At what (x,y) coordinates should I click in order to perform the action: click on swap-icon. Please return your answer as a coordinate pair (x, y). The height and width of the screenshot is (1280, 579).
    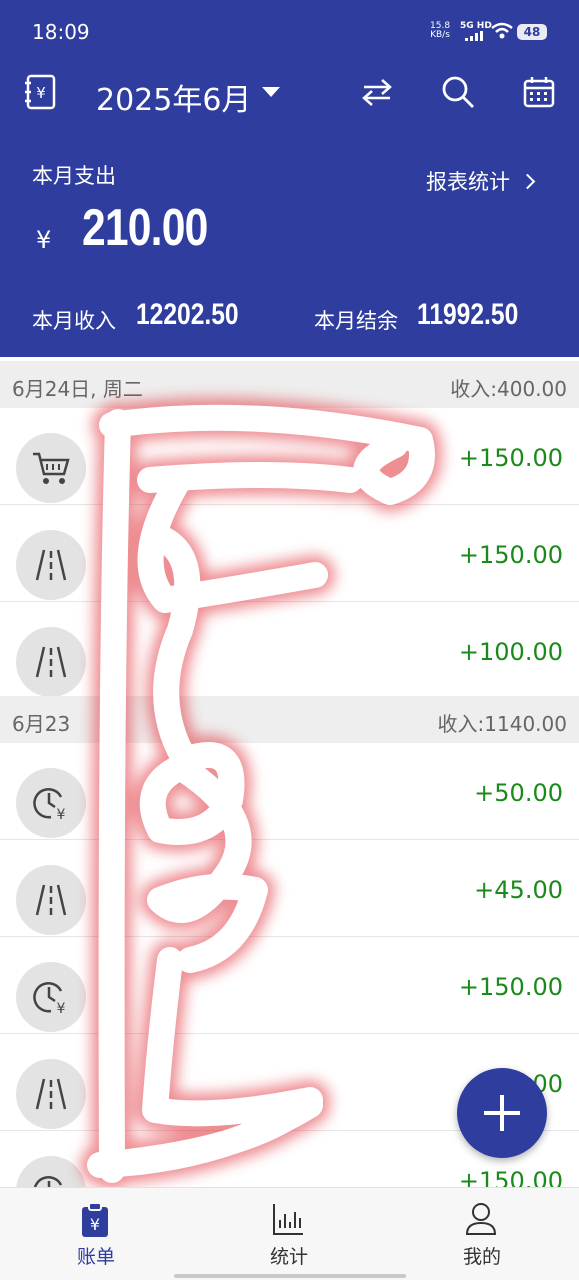
    Looking at the image, I should click on (377, 92).